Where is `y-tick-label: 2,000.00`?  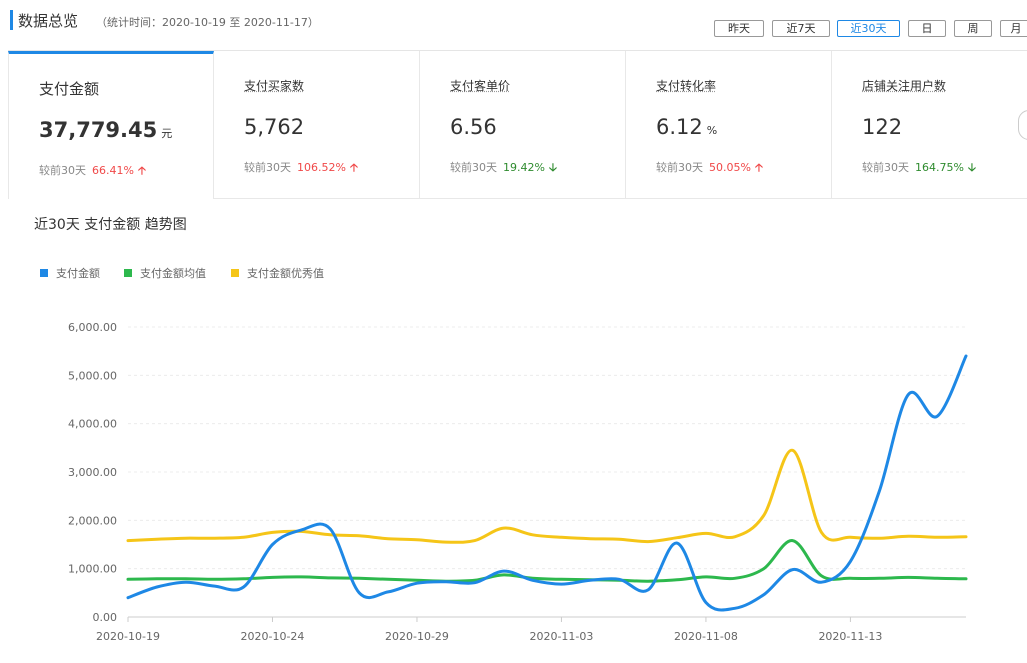 y-tick-label: 2,000.00 is located at coordinates (92, 520).